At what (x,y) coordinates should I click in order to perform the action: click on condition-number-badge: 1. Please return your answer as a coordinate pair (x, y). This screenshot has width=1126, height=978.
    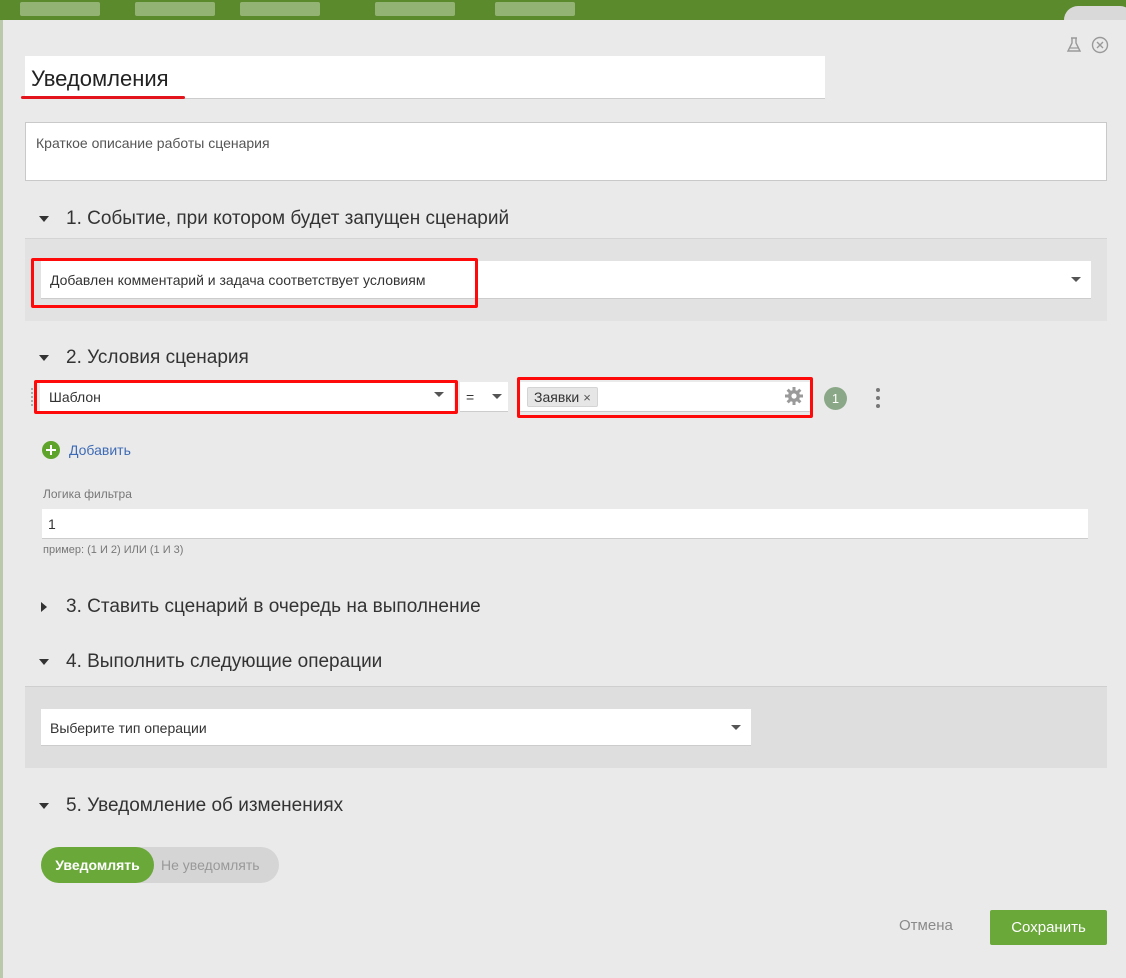
    Looking at the image, I should click on (835, 398).